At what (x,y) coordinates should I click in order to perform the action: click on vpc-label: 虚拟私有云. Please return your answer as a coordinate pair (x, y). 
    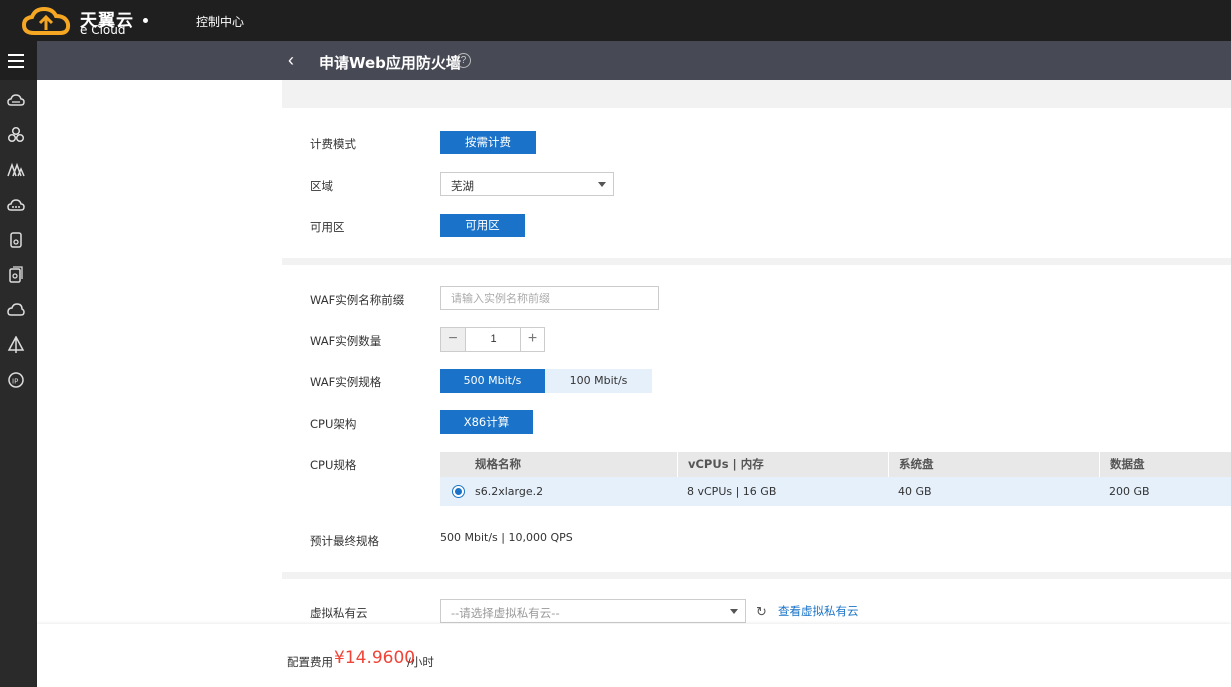
    Looking at the image, I should click on (339, 613).